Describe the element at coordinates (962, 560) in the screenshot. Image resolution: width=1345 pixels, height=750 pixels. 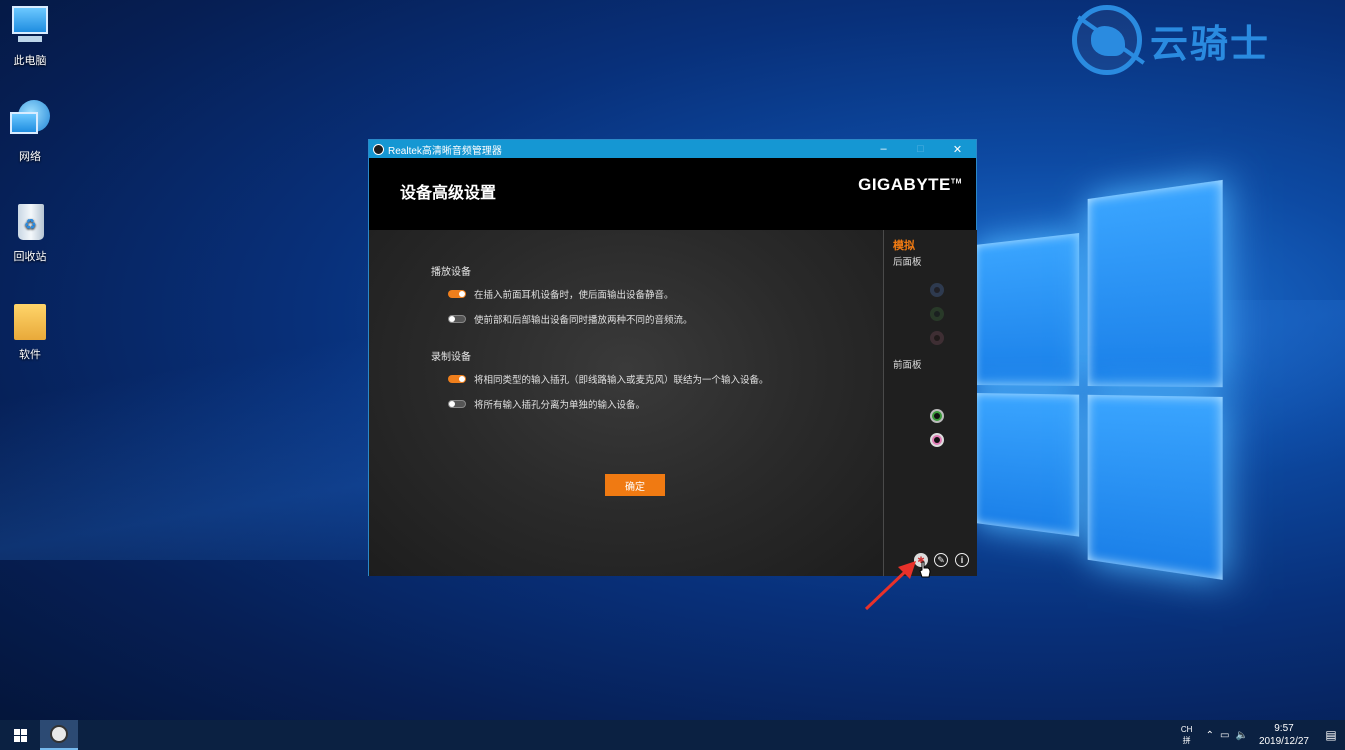
I see `info-icon: i` at that location.